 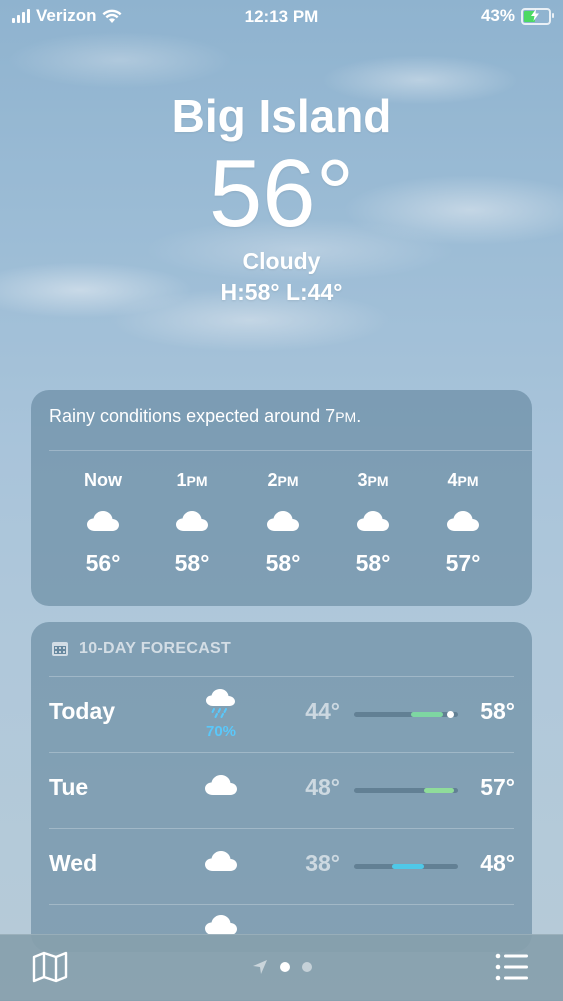 I want to click on hour-label: 1PM, so click(x=192, y=480).